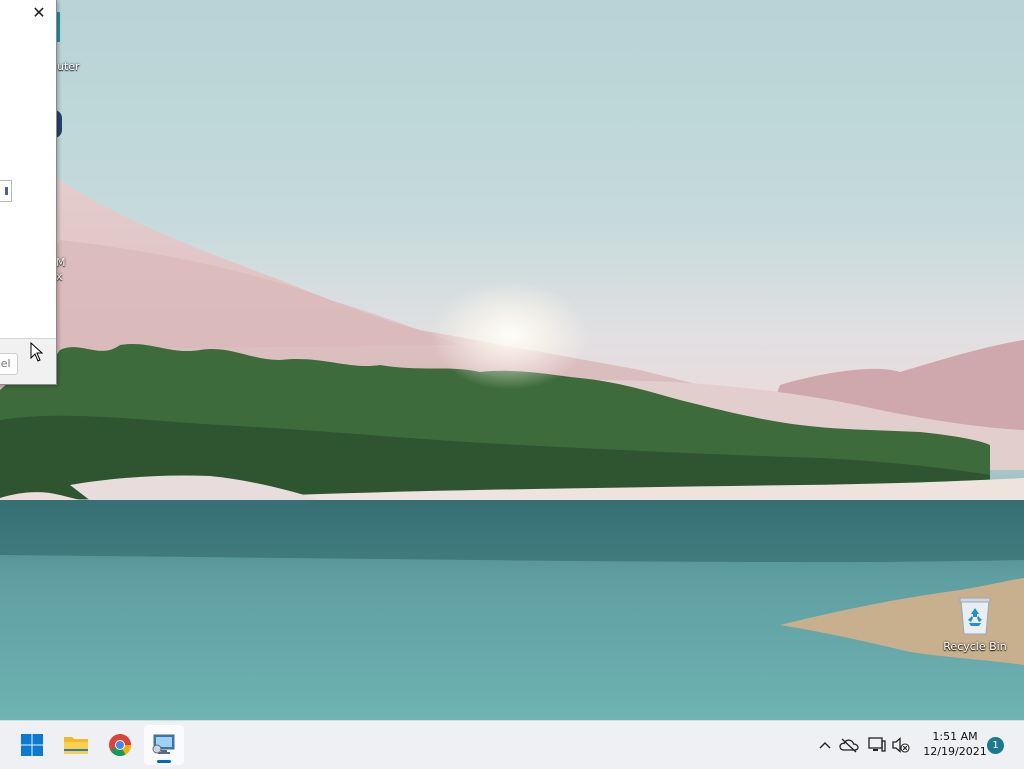 Image resolution: width=1024 pixels, height=769 pixels. Describe the element at coordinates (975, 646) in the screenshot. I see `recycle-bin-label: Recycle Bin` at that location.